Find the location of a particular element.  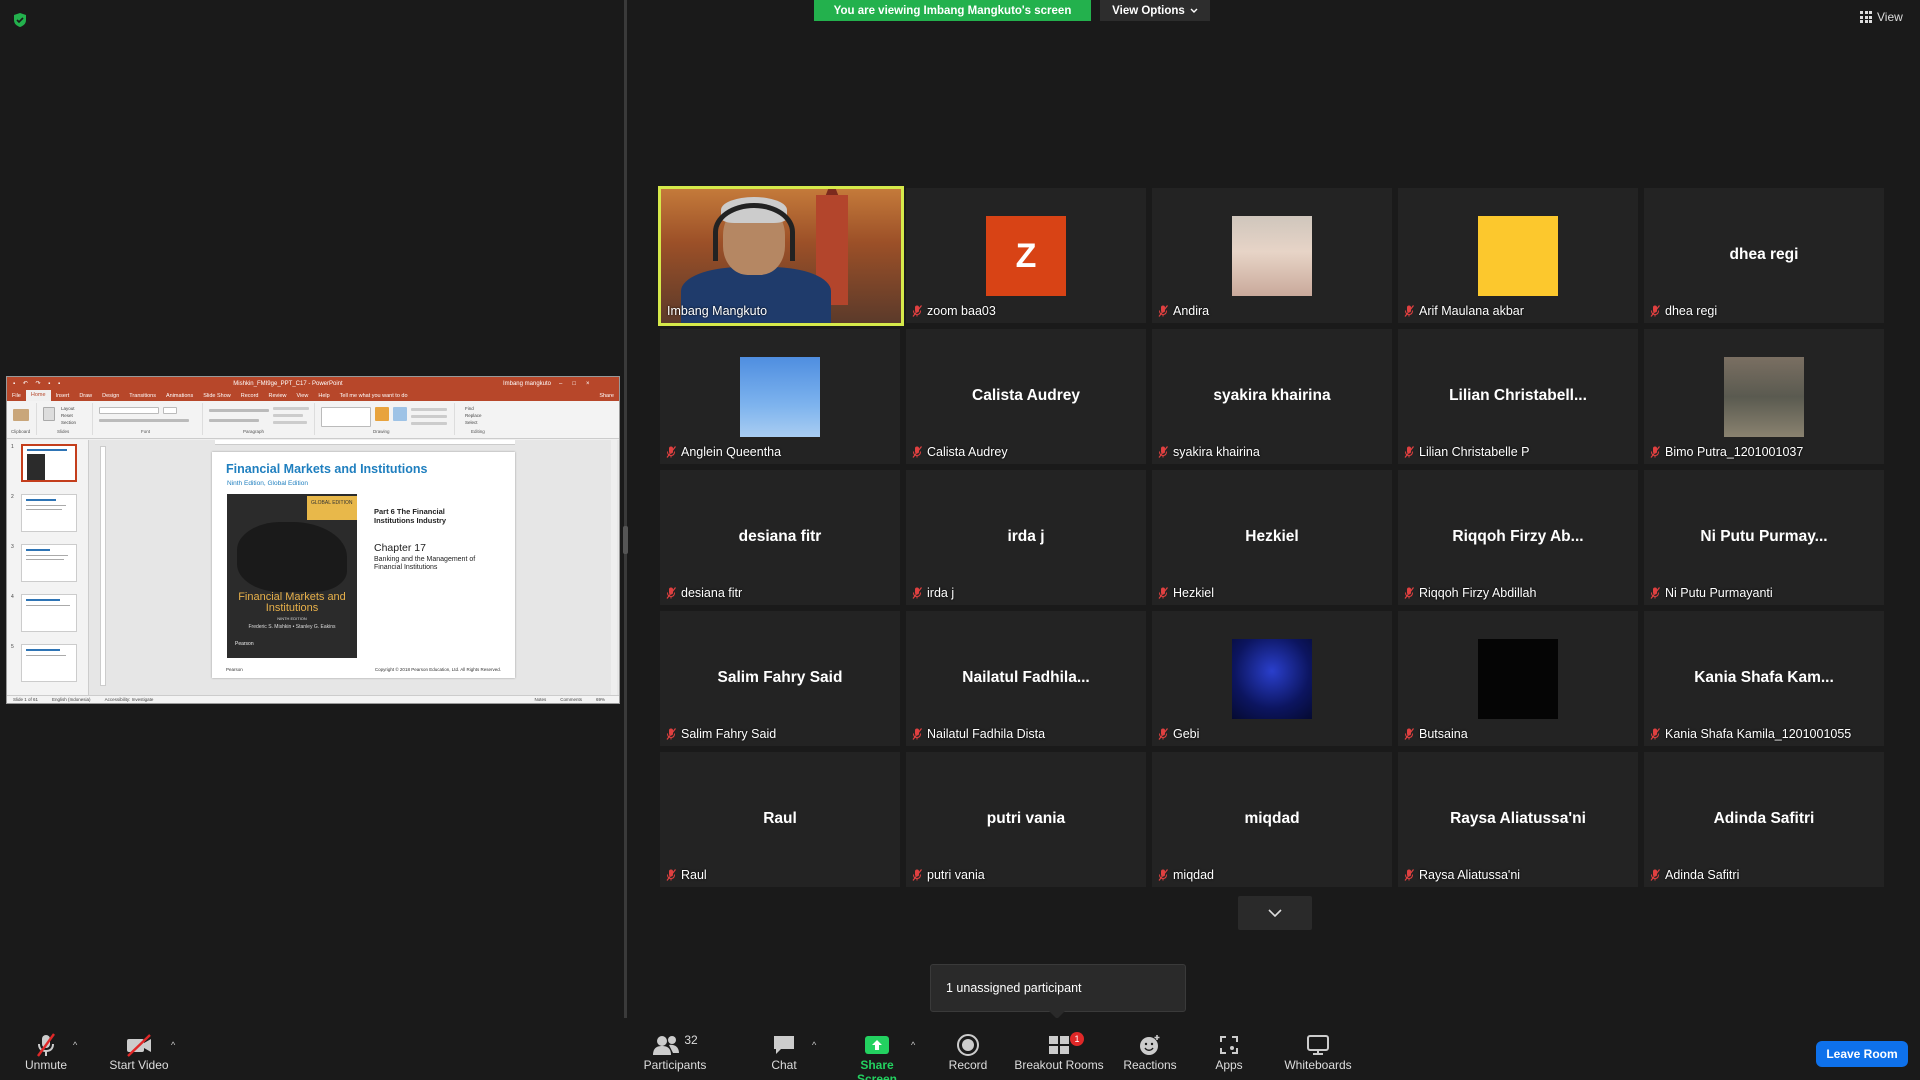

chat-button: Chat is located at coordinates (784, 1052).